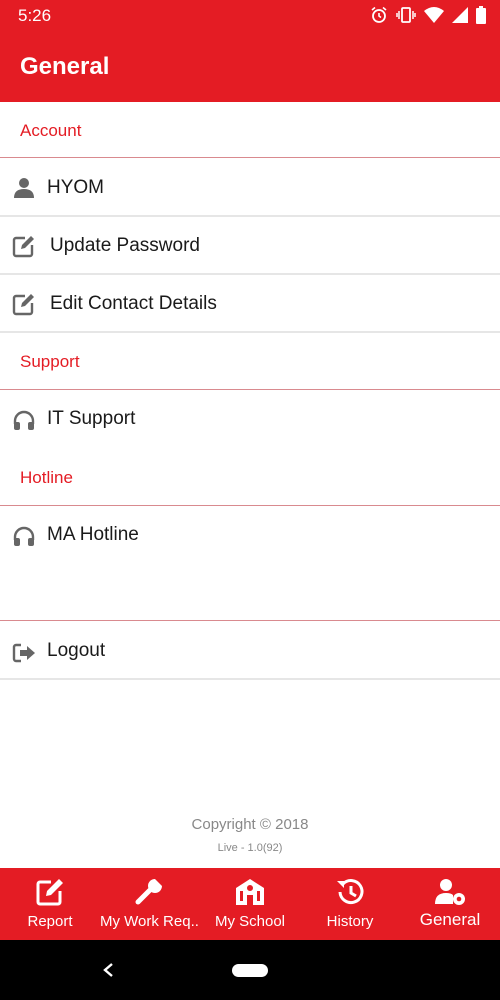  I want to click on app-bar: General, so click(250, 67).